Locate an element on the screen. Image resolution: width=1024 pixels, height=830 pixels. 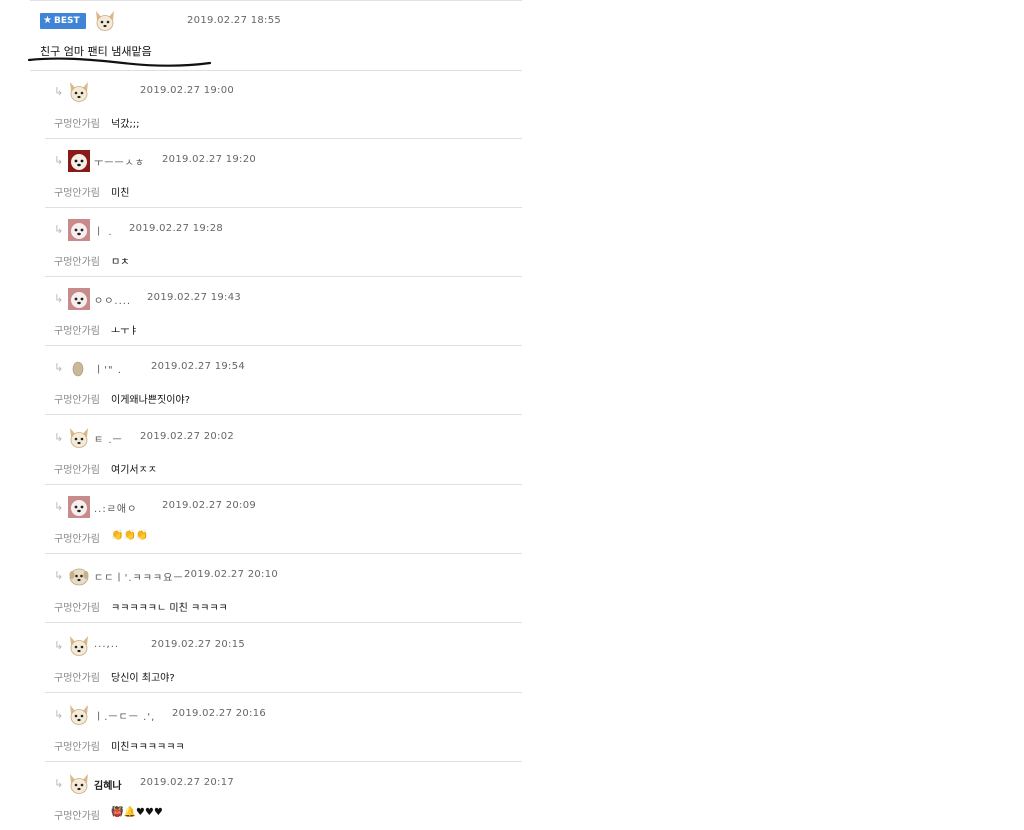
comment-timestamp: 2019.02.27 18:55 is located at coordinates (234, 20).